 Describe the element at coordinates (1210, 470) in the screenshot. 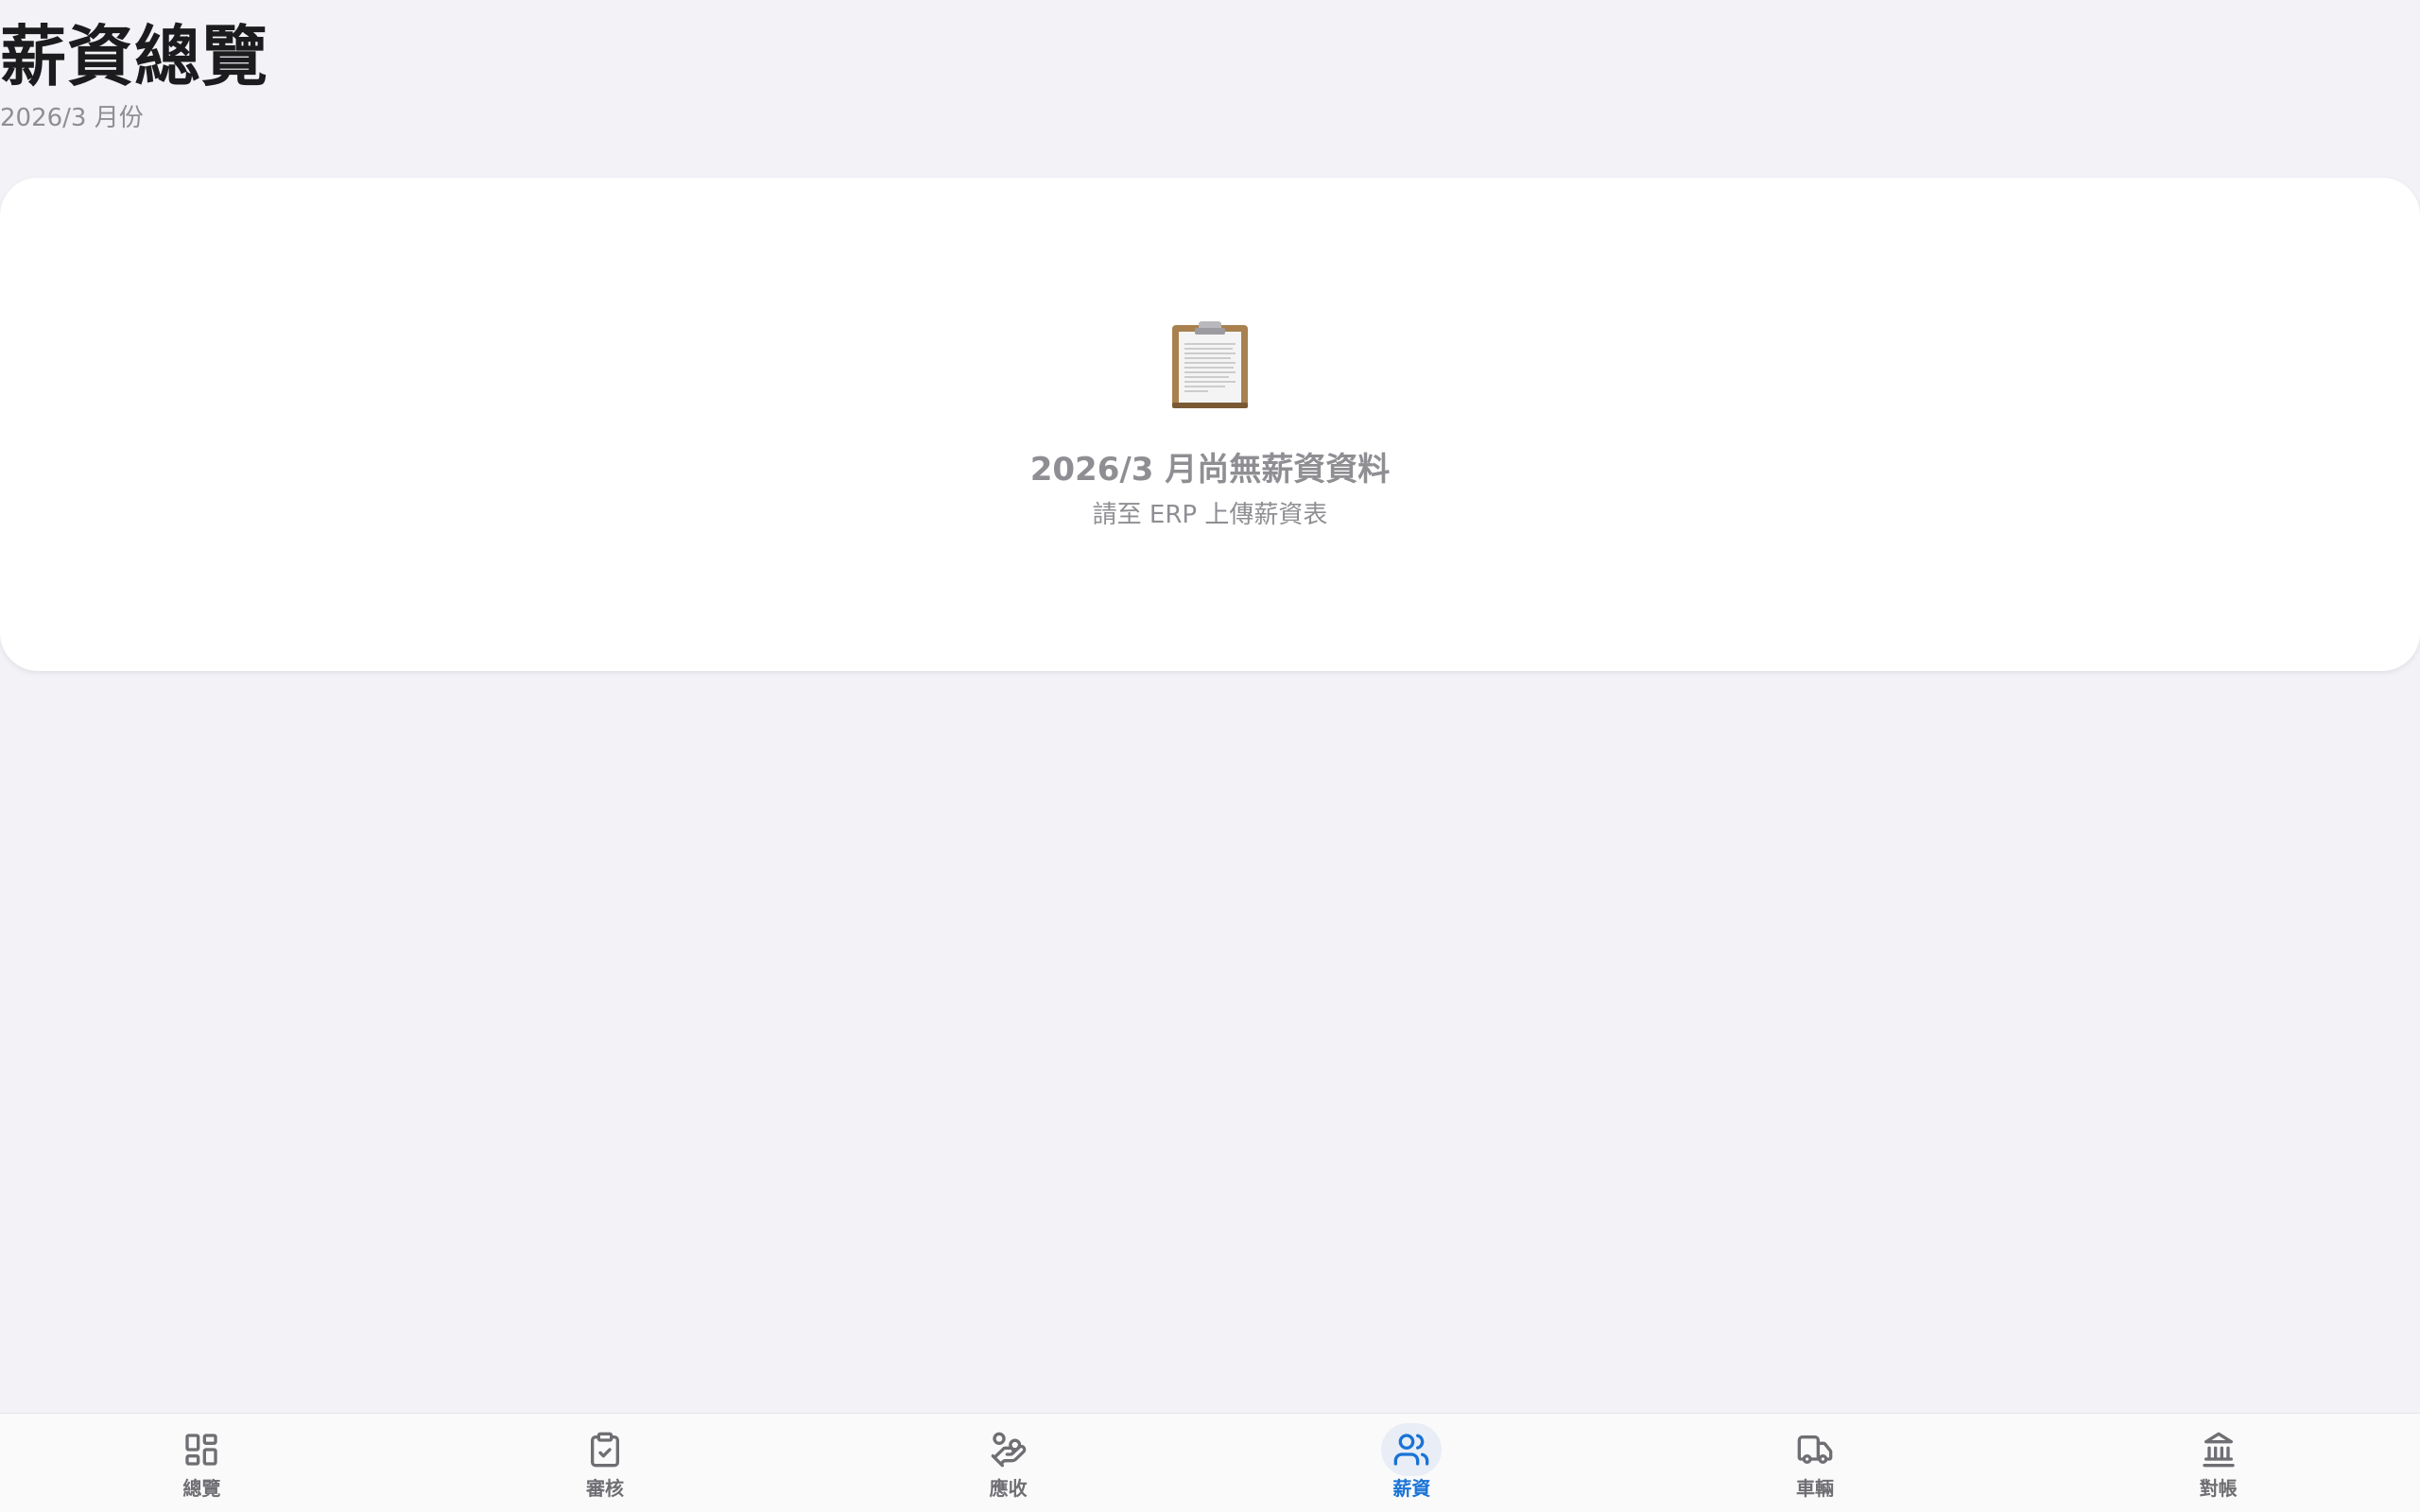

I see `empty-state-title: 2026/3 月尚無薪資資料` at that location.